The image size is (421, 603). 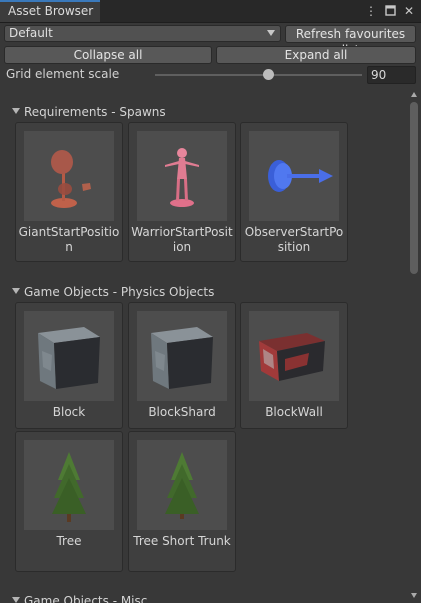 I want to click on refresh-favourites-button: Refresh favourites list, so click(x=350, y=41).